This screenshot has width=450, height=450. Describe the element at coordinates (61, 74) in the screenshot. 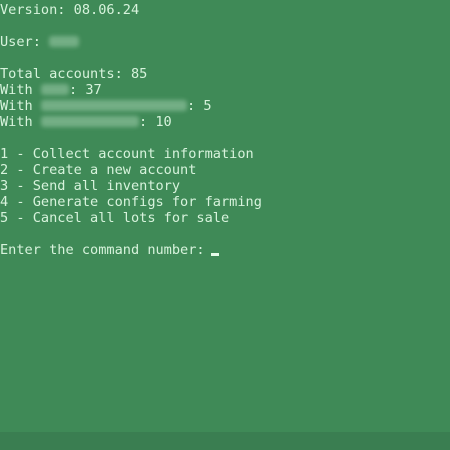

I see `total-accounts-label: Total accounts:` at that location.